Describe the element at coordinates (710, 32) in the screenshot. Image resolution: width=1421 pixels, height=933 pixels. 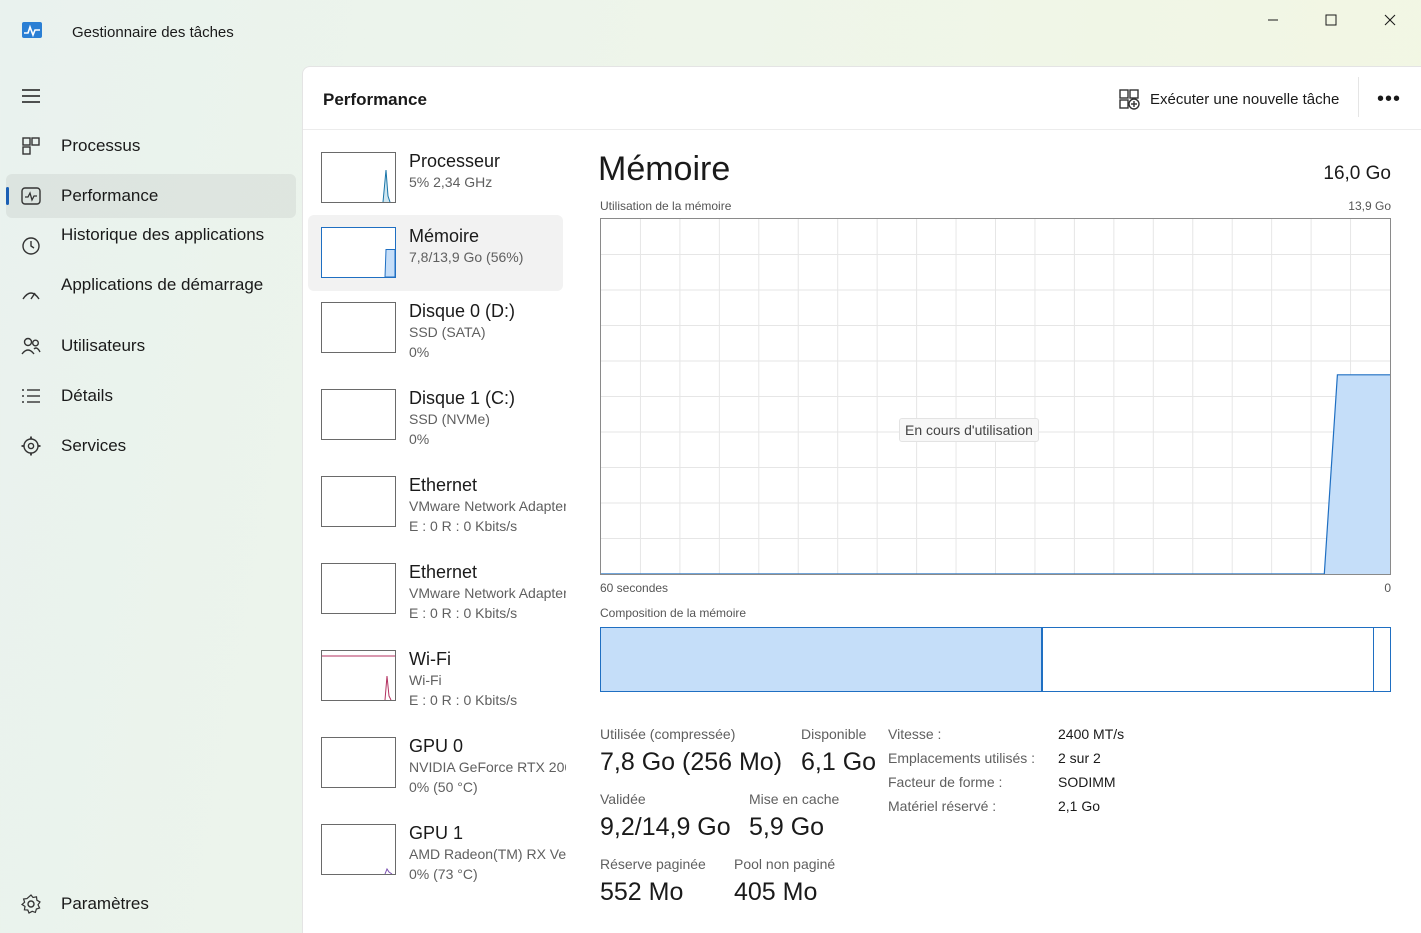
I see `title-bar: Gestionnaire des tâches` at that location.